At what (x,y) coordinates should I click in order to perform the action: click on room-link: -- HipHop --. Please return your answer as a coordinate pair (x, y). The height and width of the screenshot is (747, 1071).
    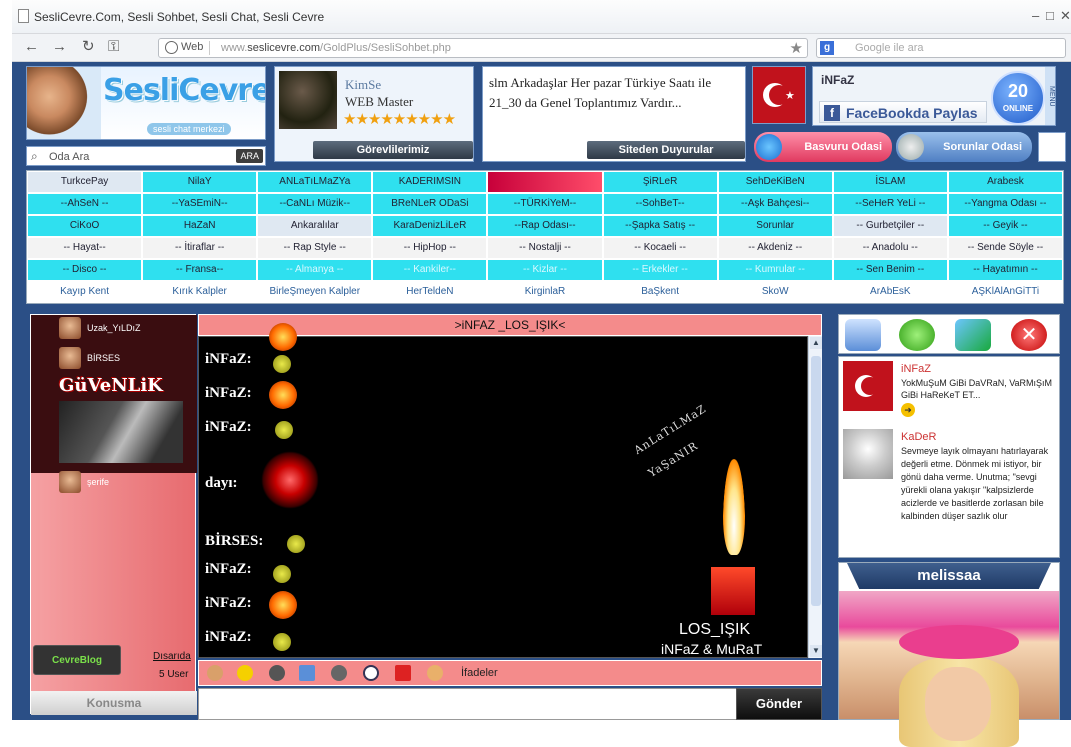
    Looking at the image, I should click on (430, 248).